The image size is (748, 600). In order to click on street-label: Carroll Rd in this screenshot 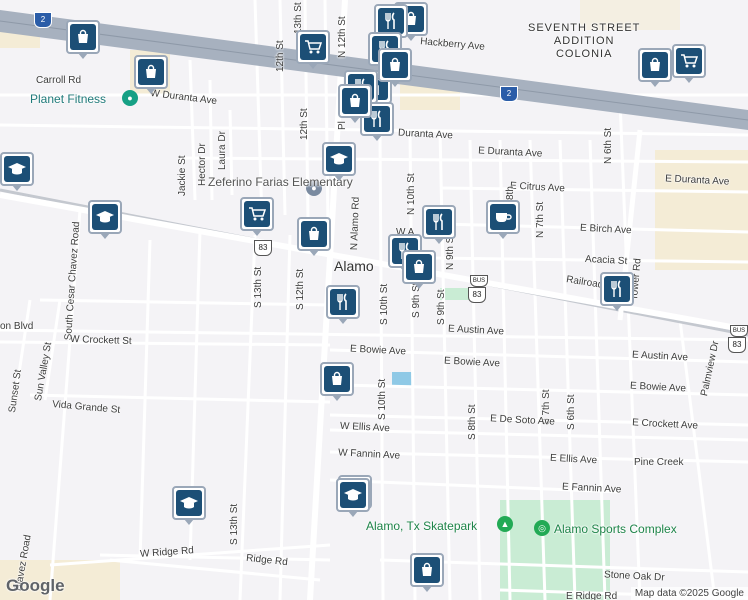, I will do `click(59, 80)`.